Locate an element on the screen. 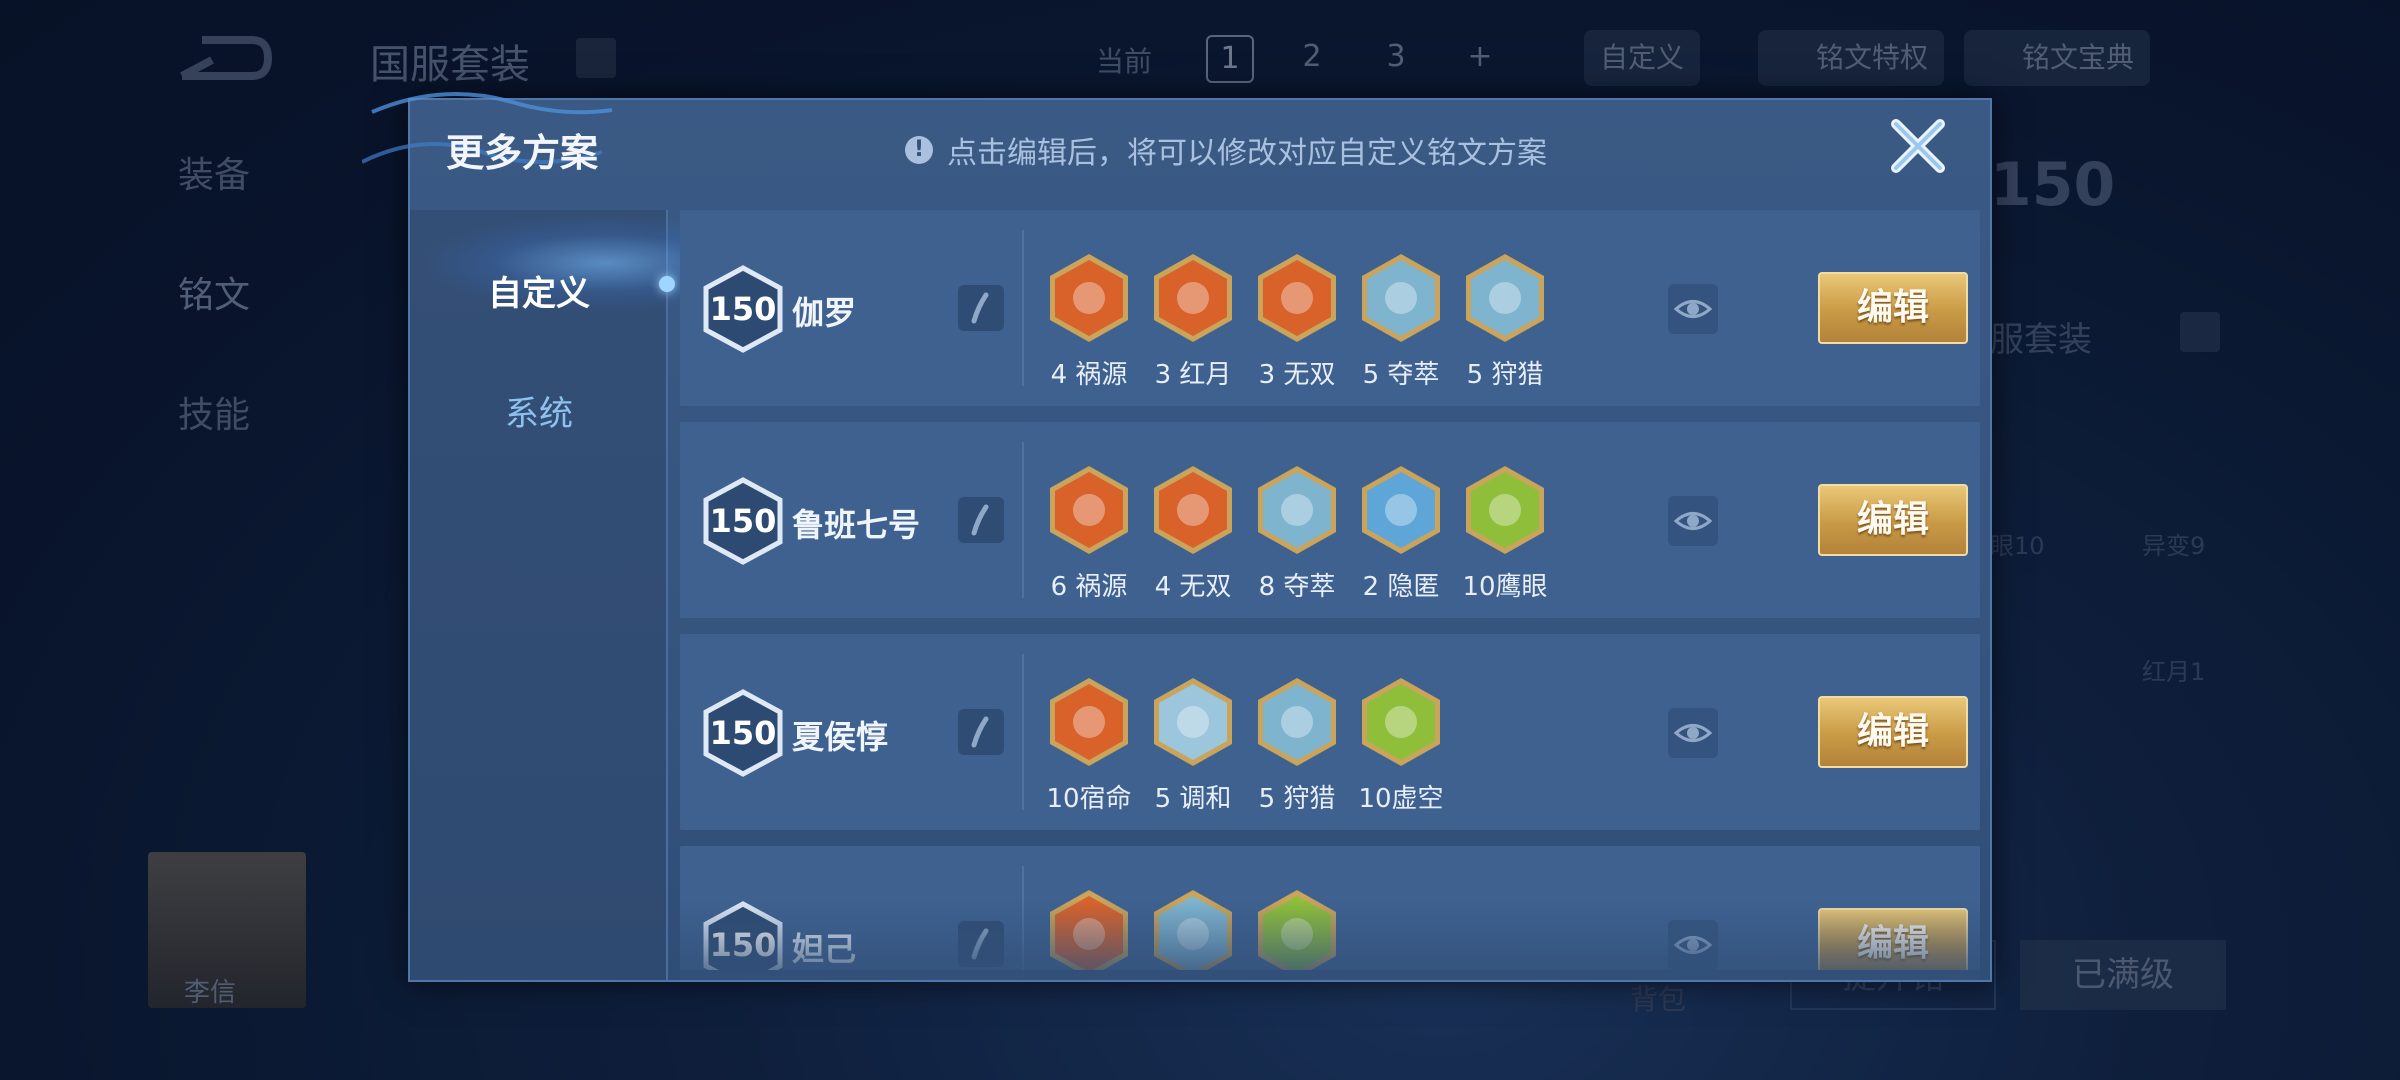 The image size is (2400, 1080). plan-row: 150 夏侯惇 10宿命 5 调和 5 狩猎 10虚空 编辑 is located at coordinates (1330, 732).